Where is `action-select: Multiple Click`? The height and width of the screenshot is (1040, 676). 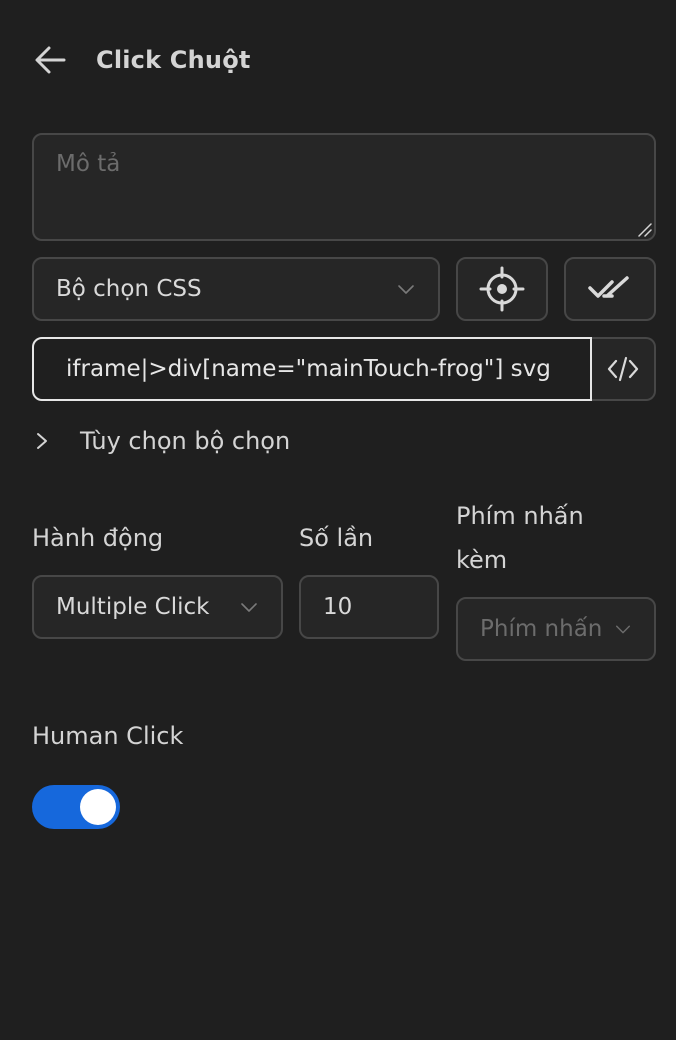
action-select: Multiple Click is located at coordinates (157, 607).